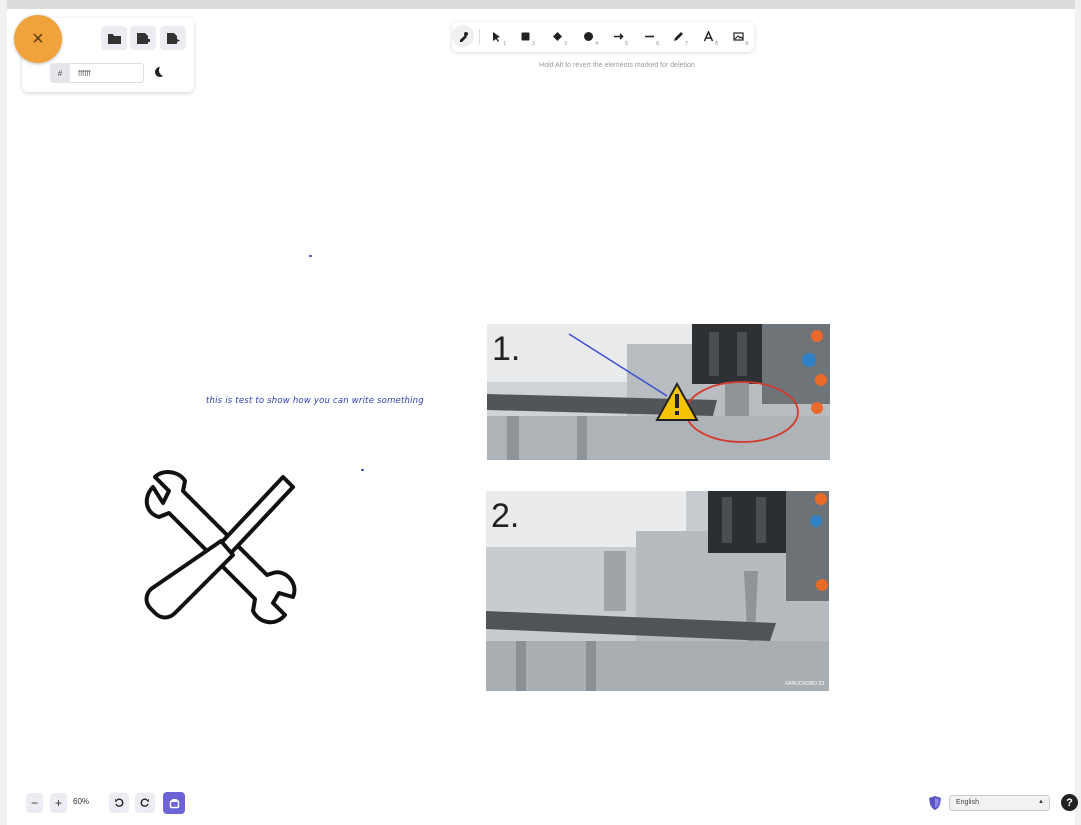 This screenshot has height=825, width=1081. What do you see at coordinates (935, 803) in the screenshot?
I see `shield-icon` at bounding box center [935, 803].